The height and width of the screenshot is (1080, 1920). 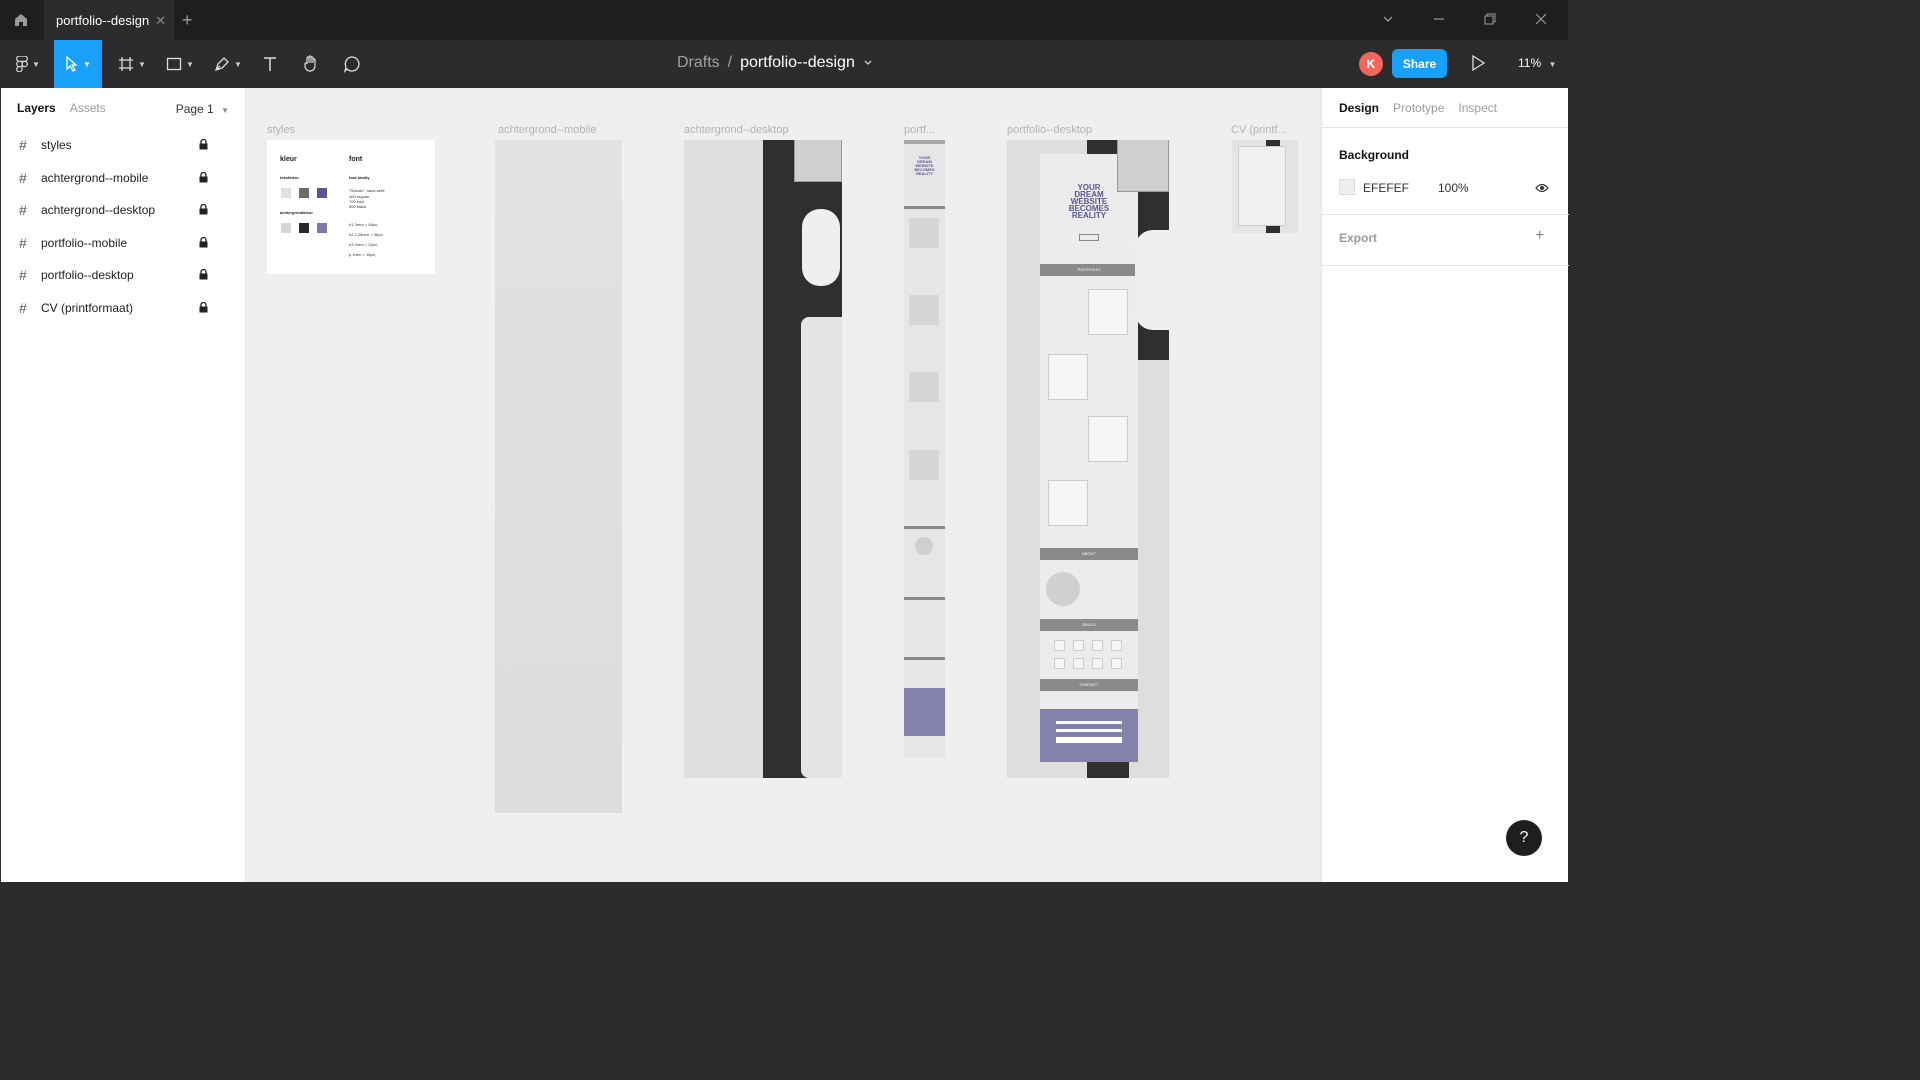 I want to click on file-tab: portfolio--design ✕, so click(x=109, y=20).